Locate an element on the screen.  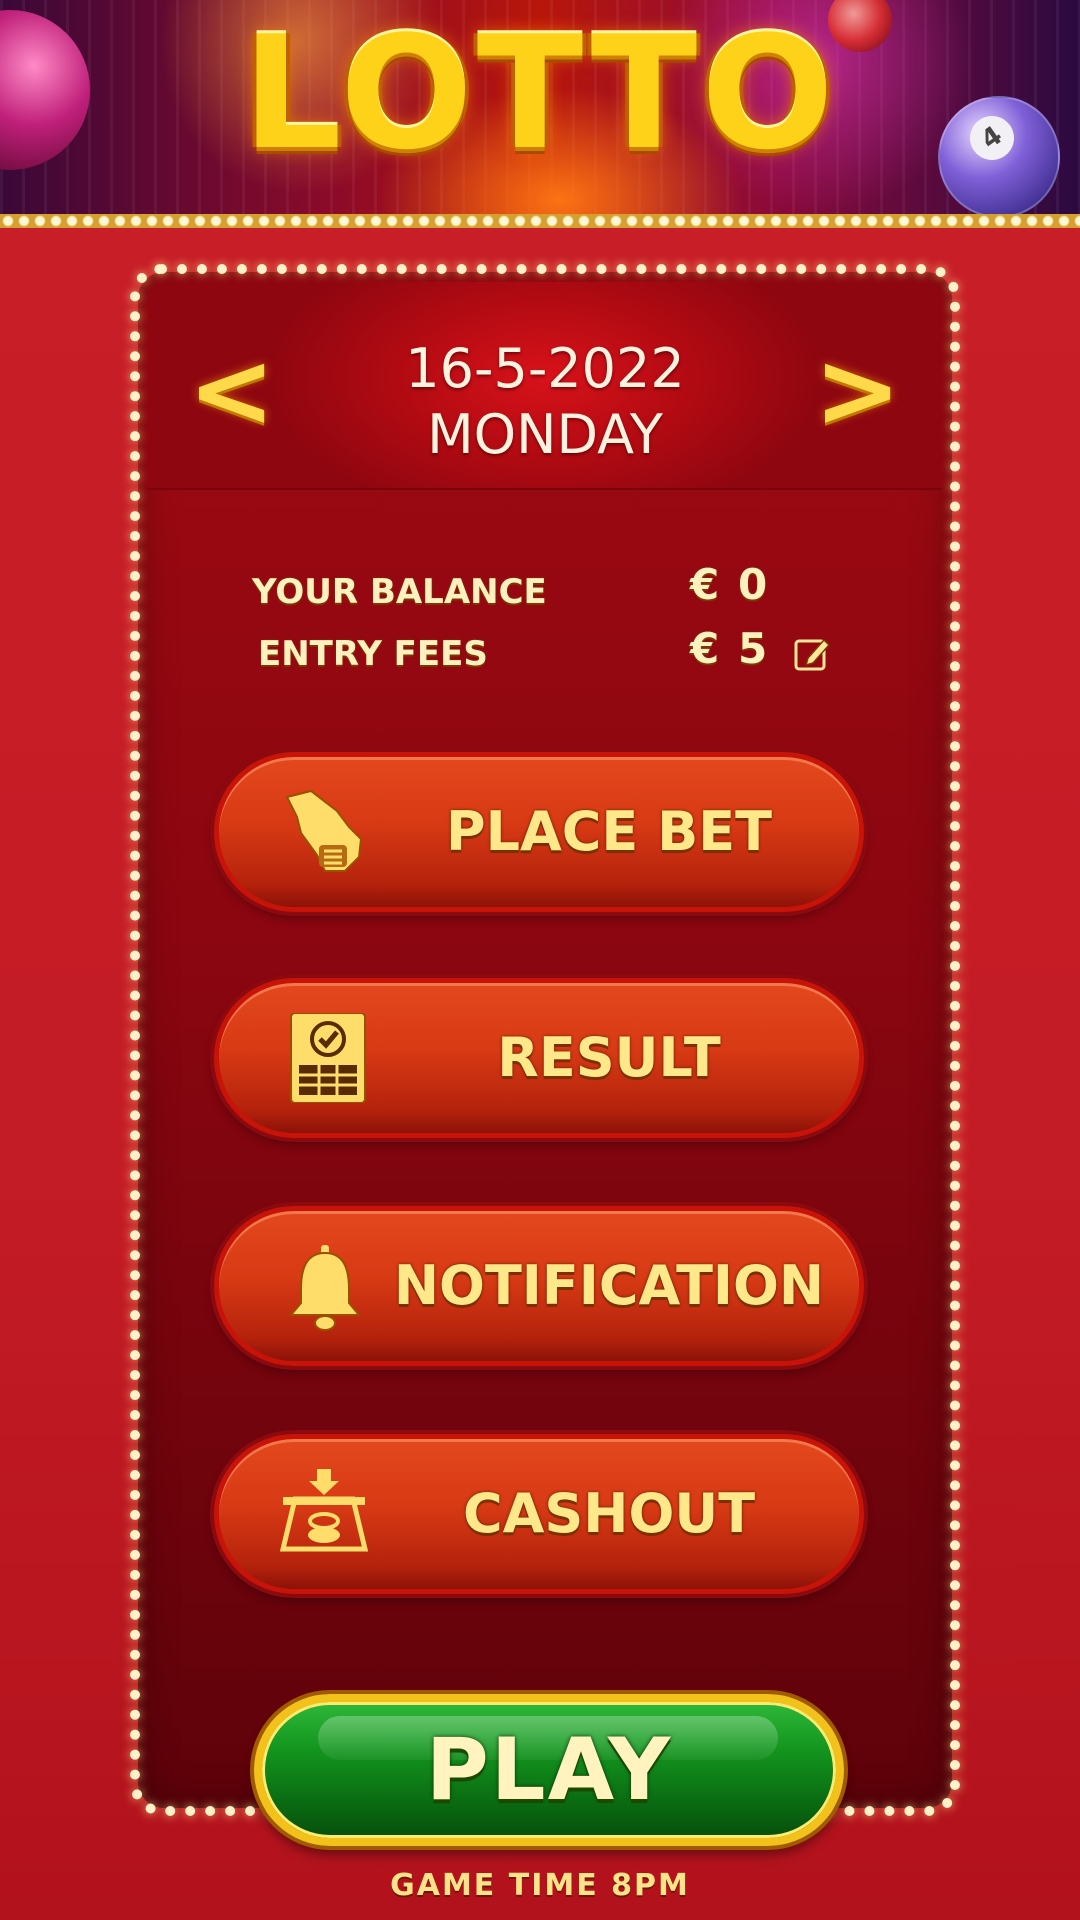
result-button: RESULT is located at coordinates (539, 1058).